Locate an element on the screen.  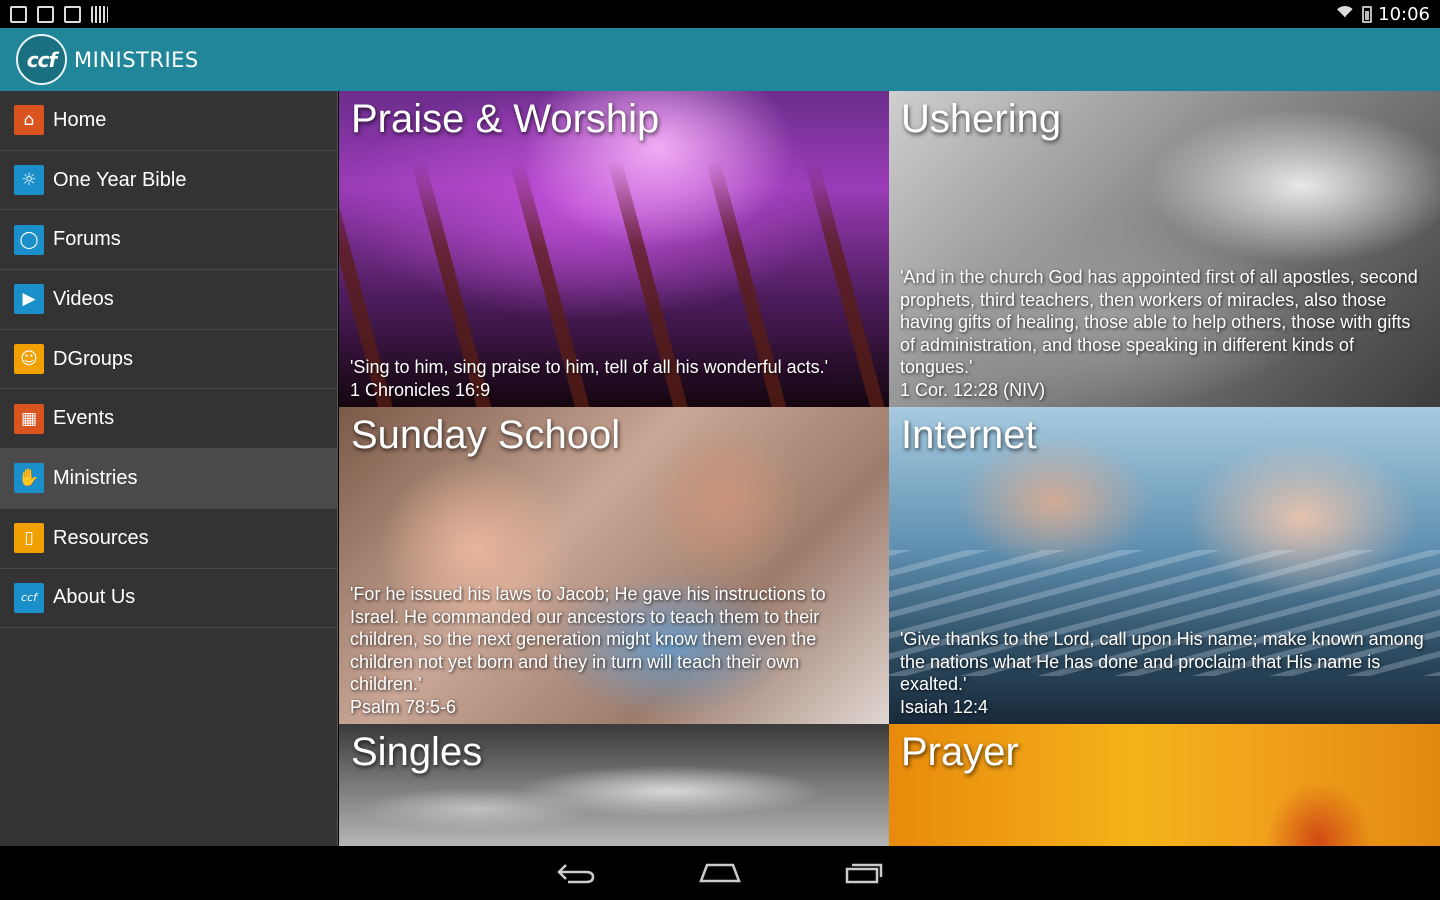
system-navigation-bar is located at coordinates (720, 873).